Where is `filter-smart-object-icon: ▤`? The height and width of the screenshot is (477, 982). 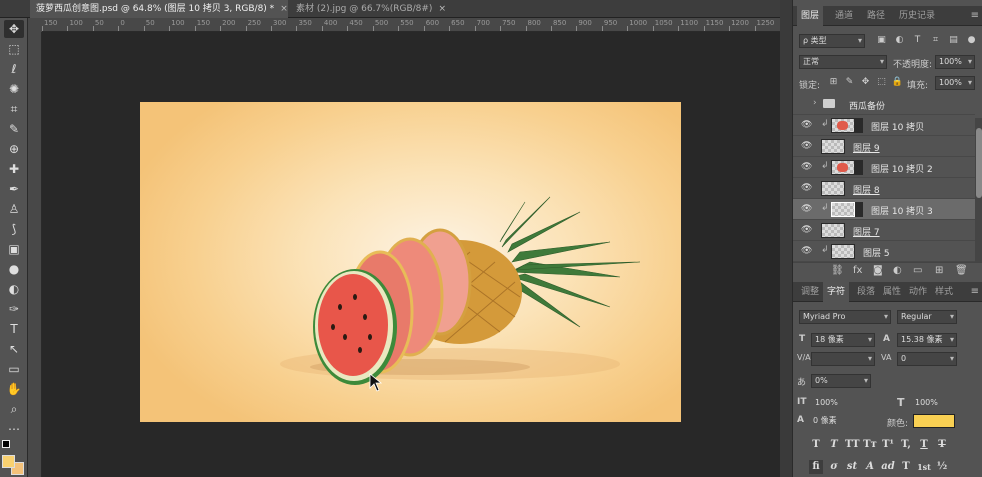 filter-smart-object-icon: ▤ is located at coordinates (953, 40).